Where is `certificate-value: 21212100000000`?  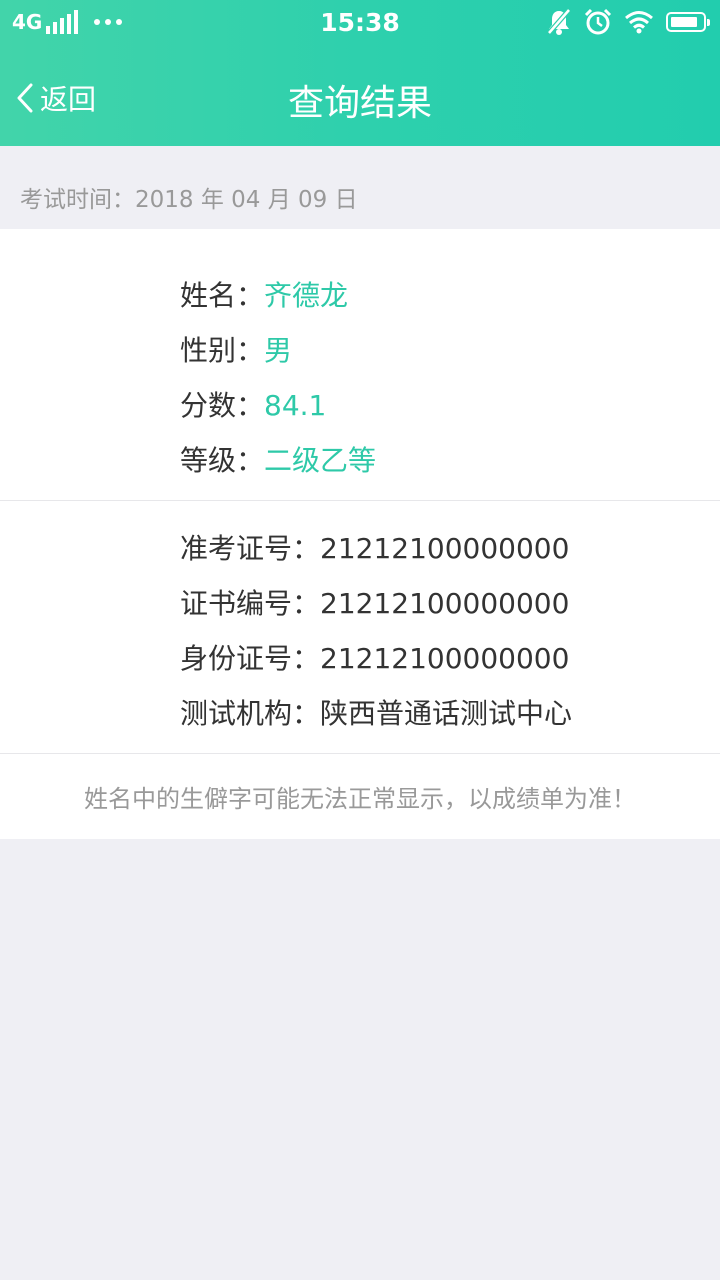
certificate-value: 21212100000000 is located at coordinates (445, 603).